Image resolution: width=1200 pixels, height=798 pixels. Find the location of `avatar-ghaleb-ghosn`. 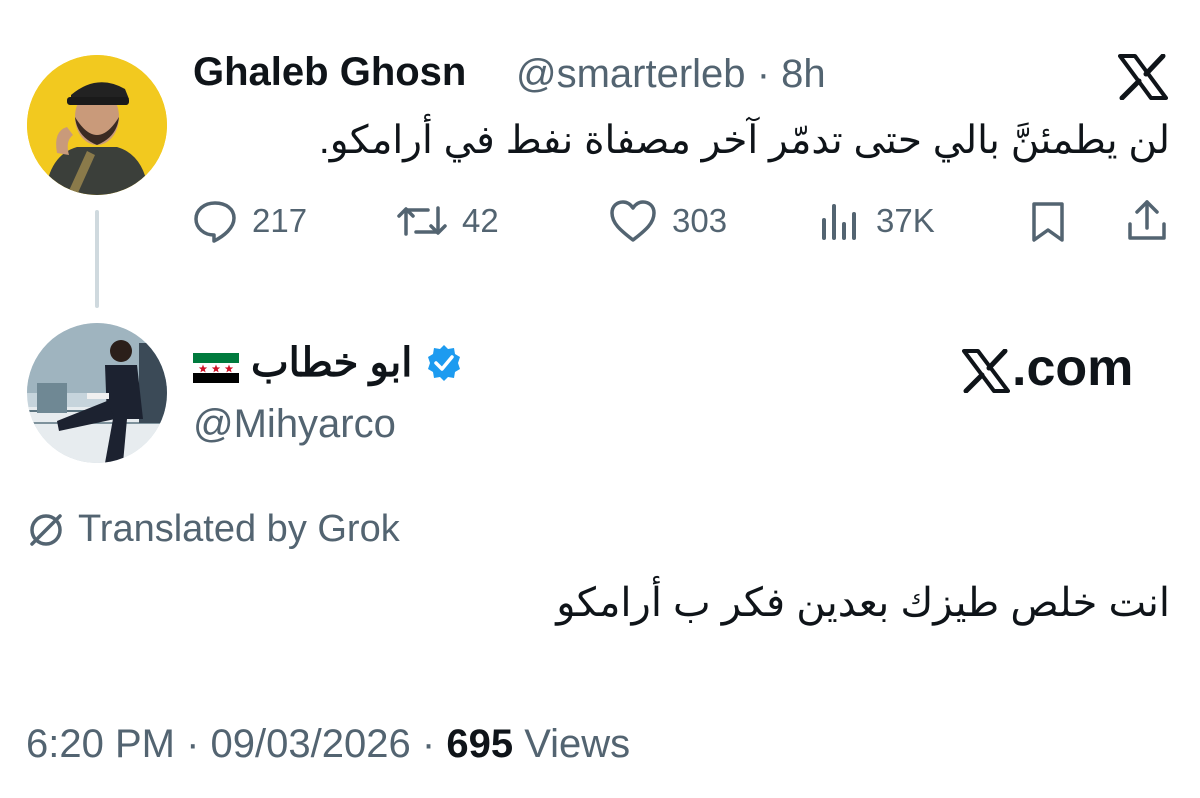

avatar-ghaleb-ghosn is located at coordinates (97, 125).